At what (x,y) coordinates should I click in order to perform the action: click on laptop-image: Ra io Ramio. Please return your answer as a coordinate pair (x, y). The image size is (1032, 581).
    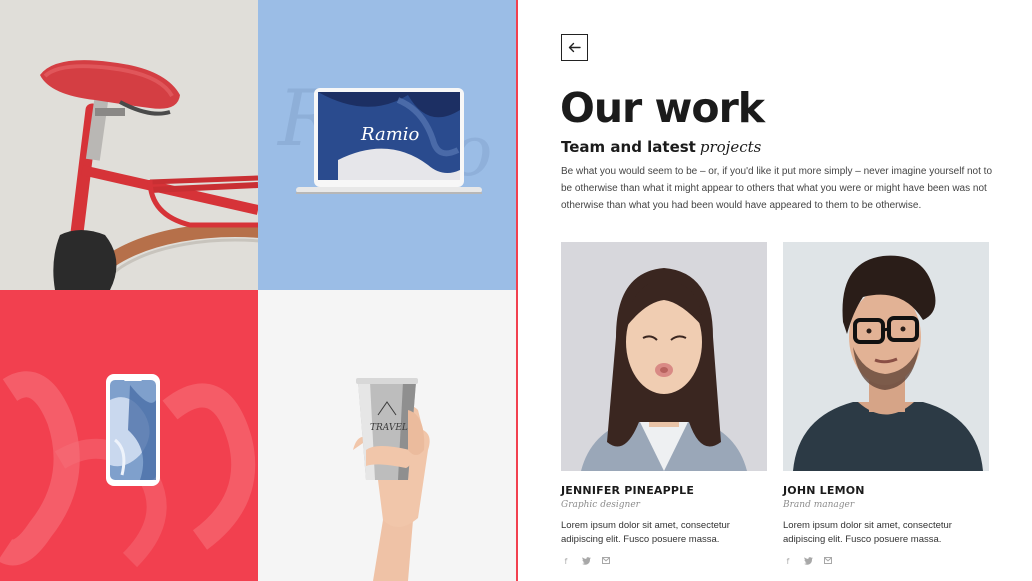
    Looking at the image, I should click on (387, 145).